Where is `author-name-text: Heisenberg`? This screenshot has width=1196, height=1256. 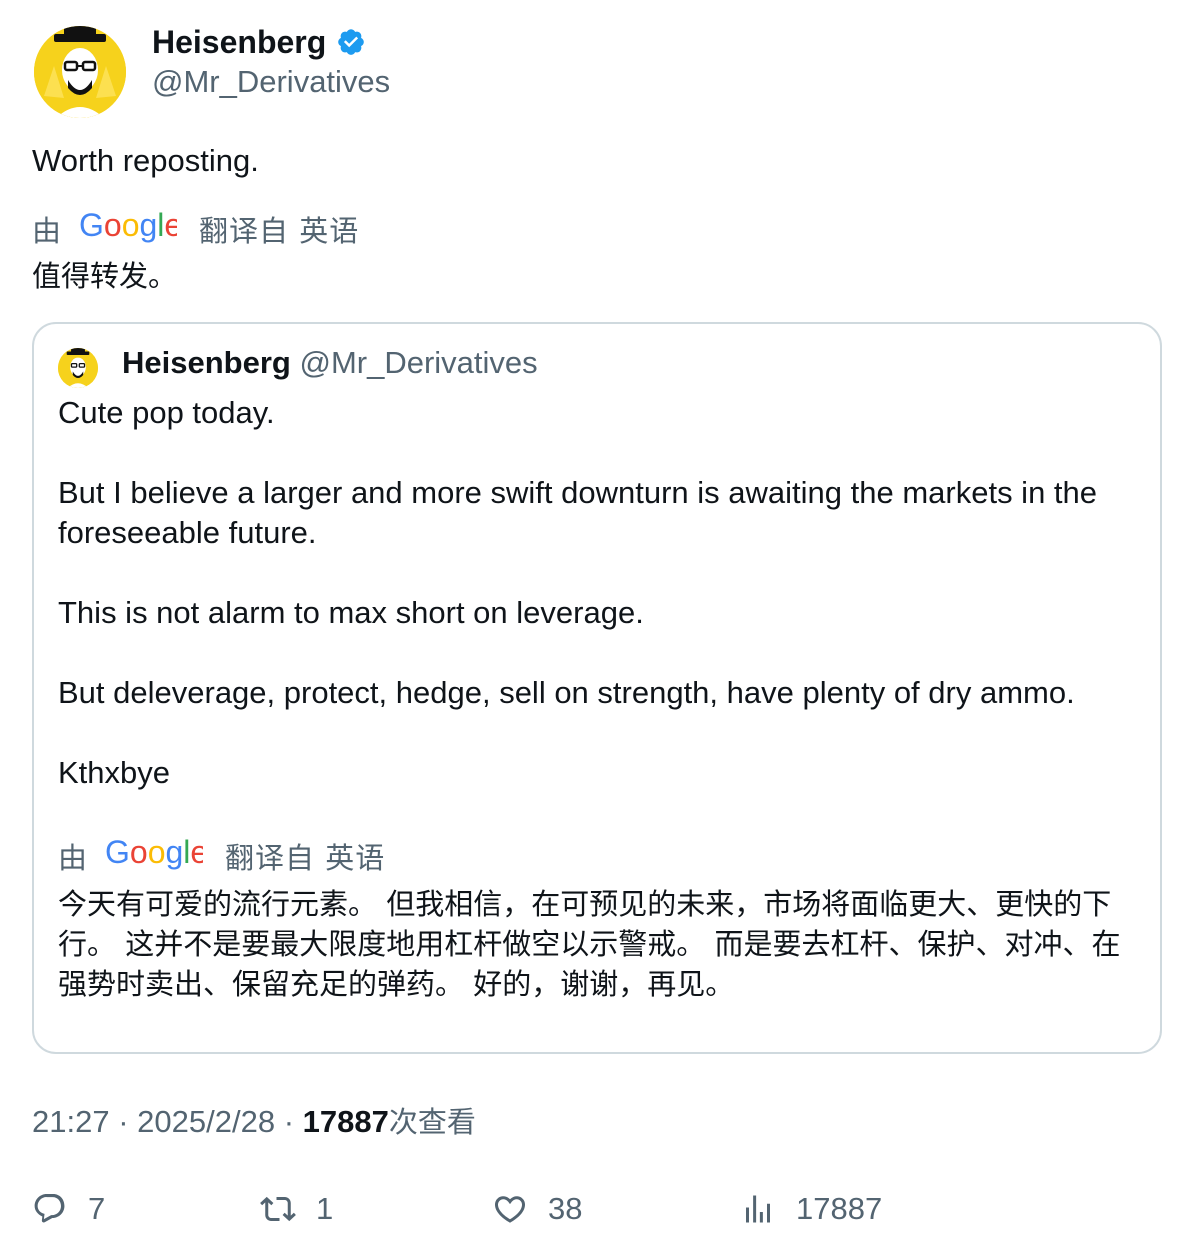
author-name-text: Heisenberg is located at coordinates (239, 42).